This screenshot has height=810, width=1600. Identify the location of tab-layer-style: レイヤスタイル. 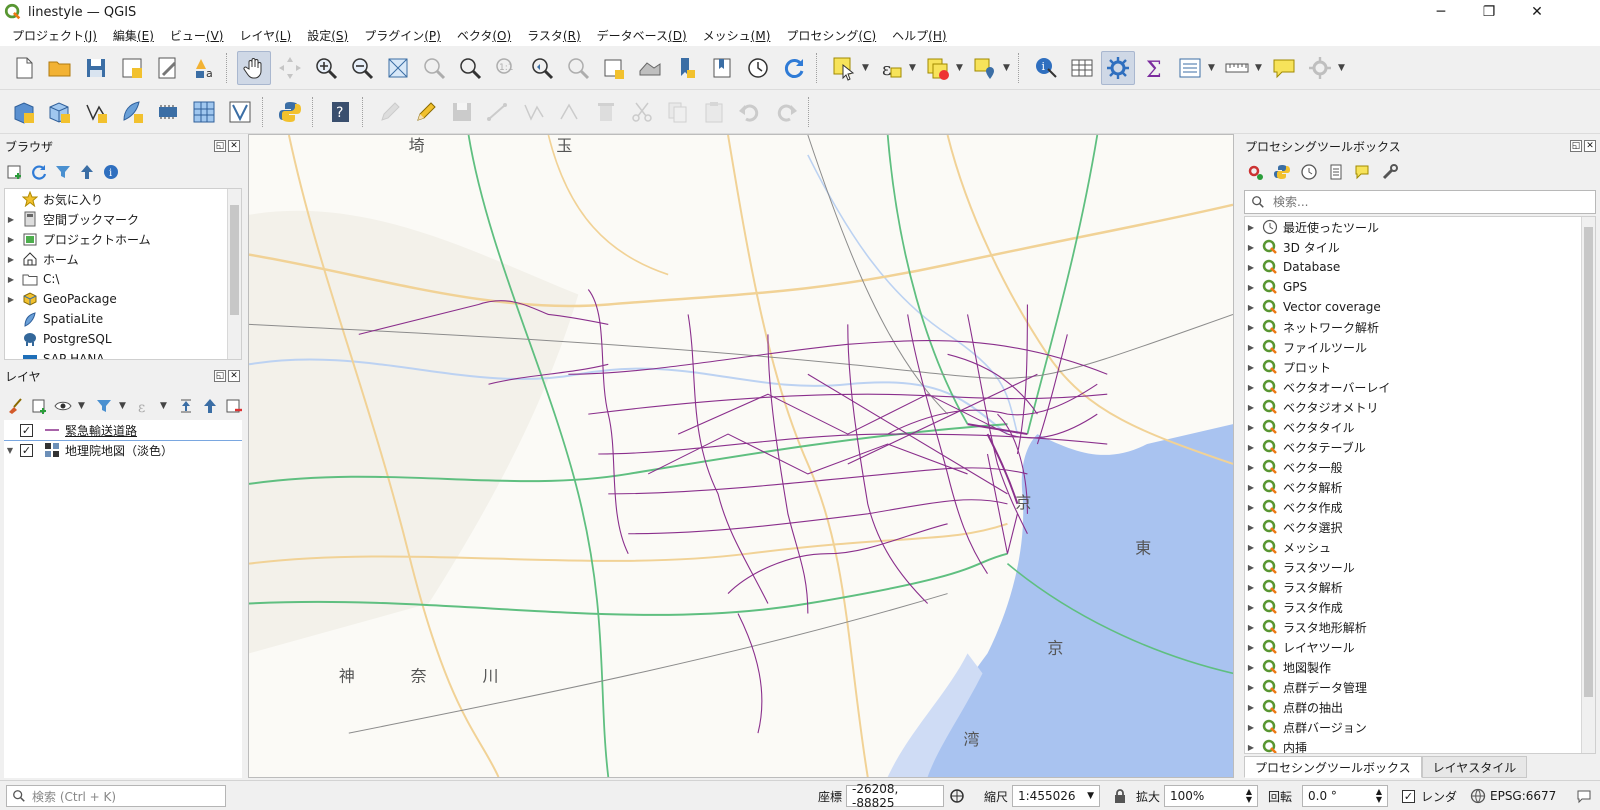
(1474, 767).